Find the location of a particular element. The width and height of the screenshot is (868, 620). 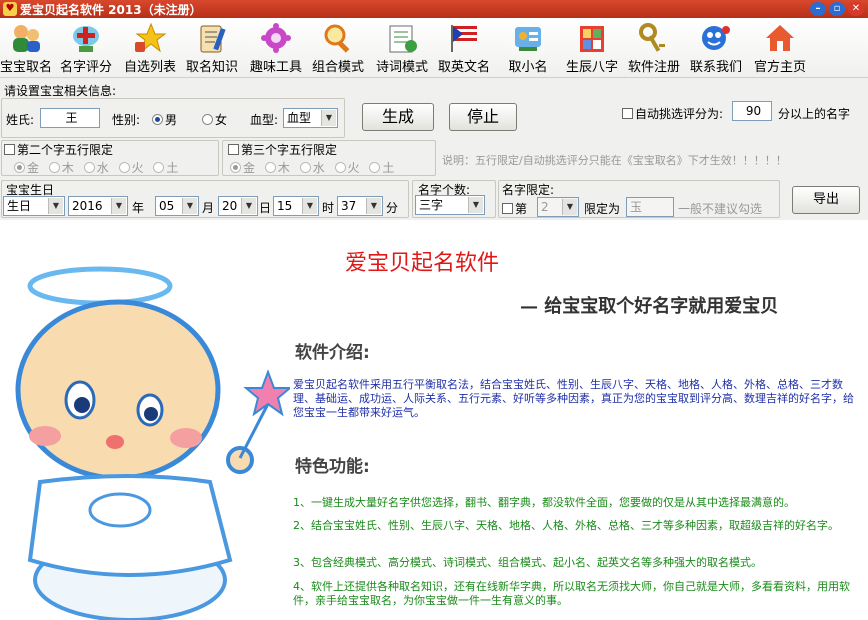

gender-male-label: 男 is located at coordinates (171, 120).